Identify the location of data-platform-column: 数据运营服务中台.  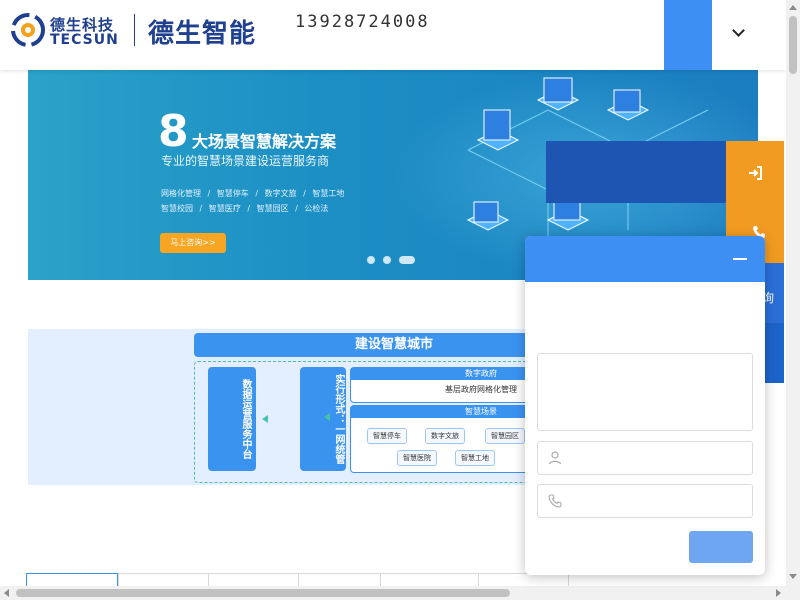
(245, 419).